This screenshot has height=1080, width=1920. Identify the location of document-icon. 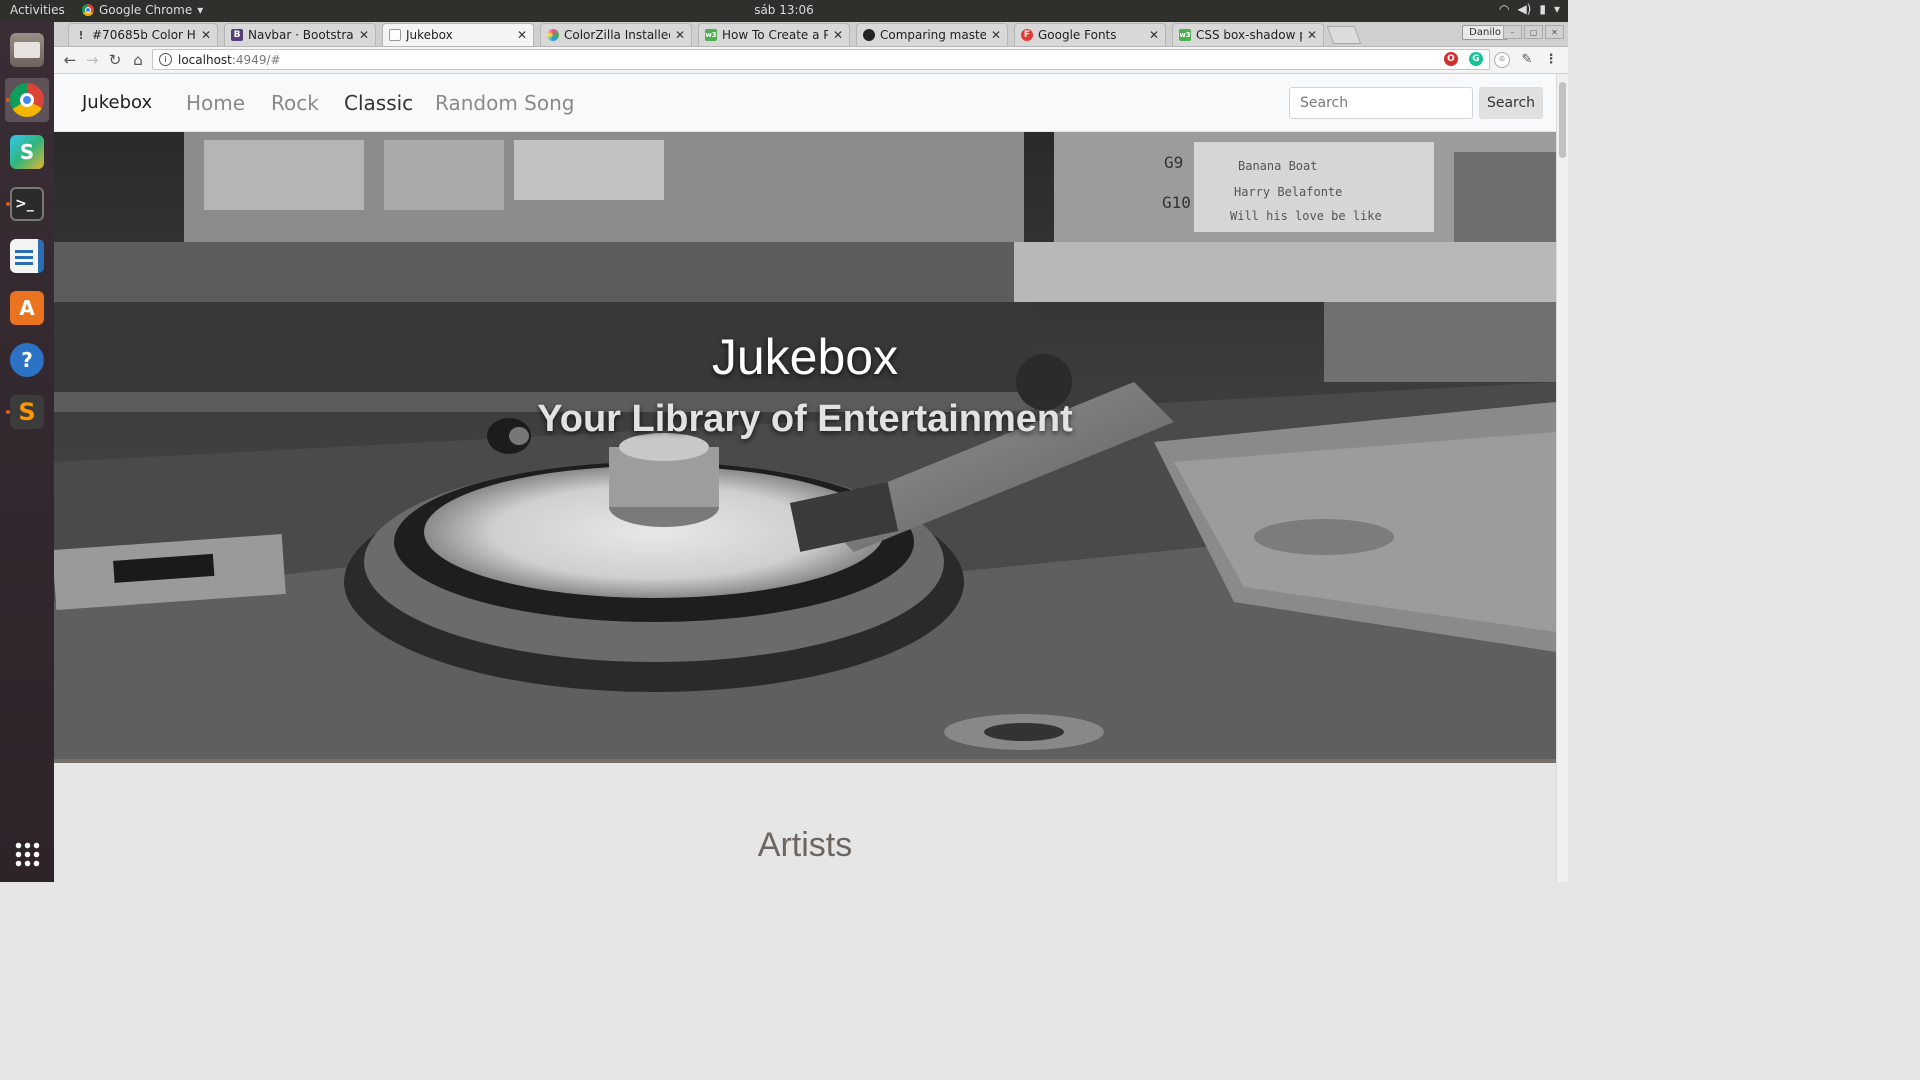
(27, 256).